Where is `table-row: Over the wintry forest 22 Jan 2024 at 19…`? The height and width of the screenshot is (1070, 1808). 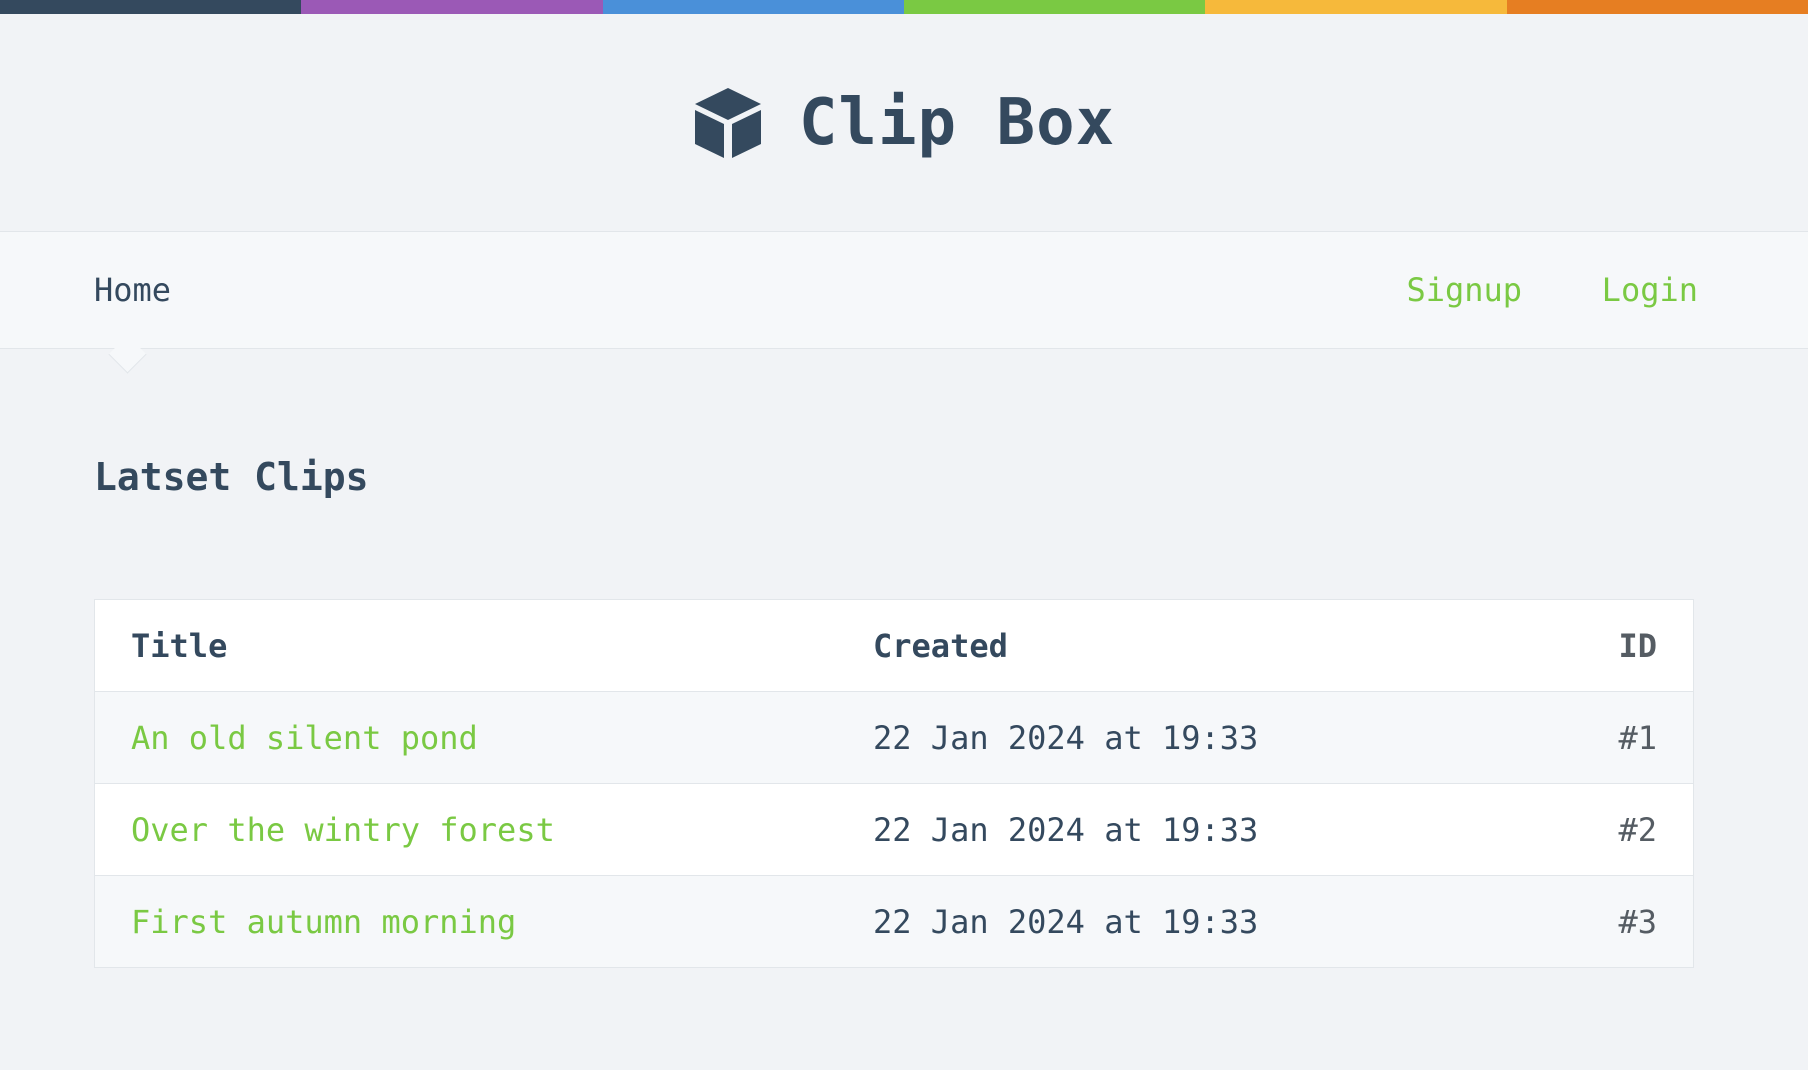
table-row: Over the wintry forest 22 Jan 2024 at 19… is located at coordinates (894, 829).